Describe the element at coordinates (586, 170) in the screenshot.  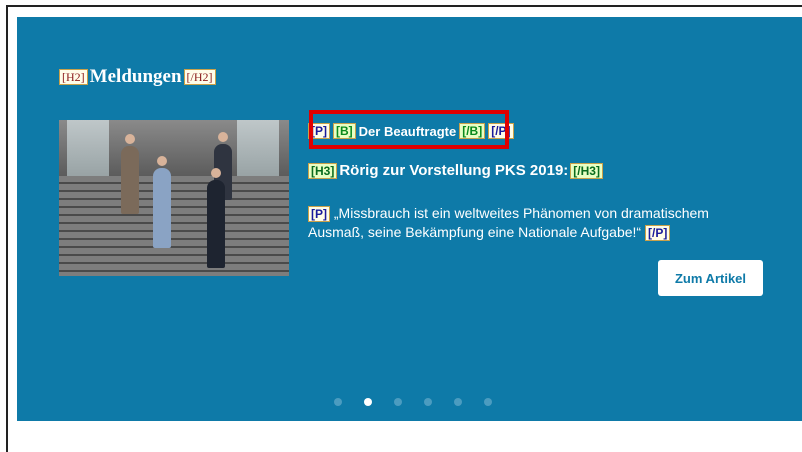
I see `h3-close-tag: [/H3]` at that location.